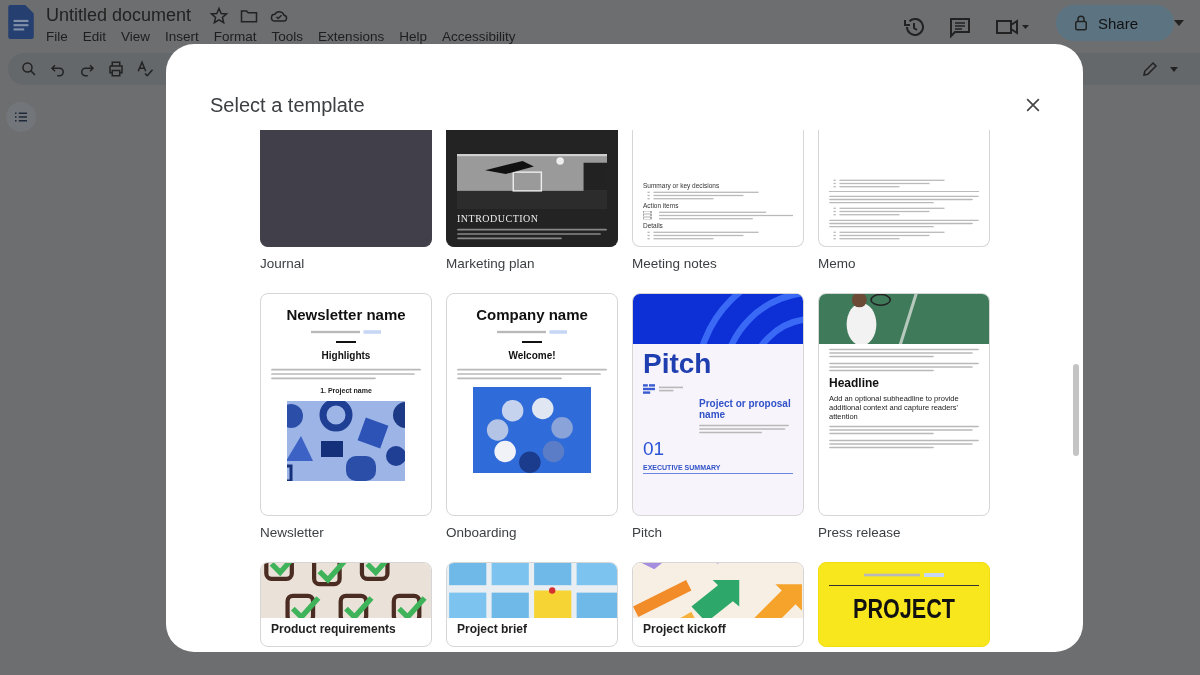 The height and width of the screenshot is (675, 1200). What do you see at coordinates (219, 15) in the screenshot?
I see `star-icon` at bounding box center [219, 15].